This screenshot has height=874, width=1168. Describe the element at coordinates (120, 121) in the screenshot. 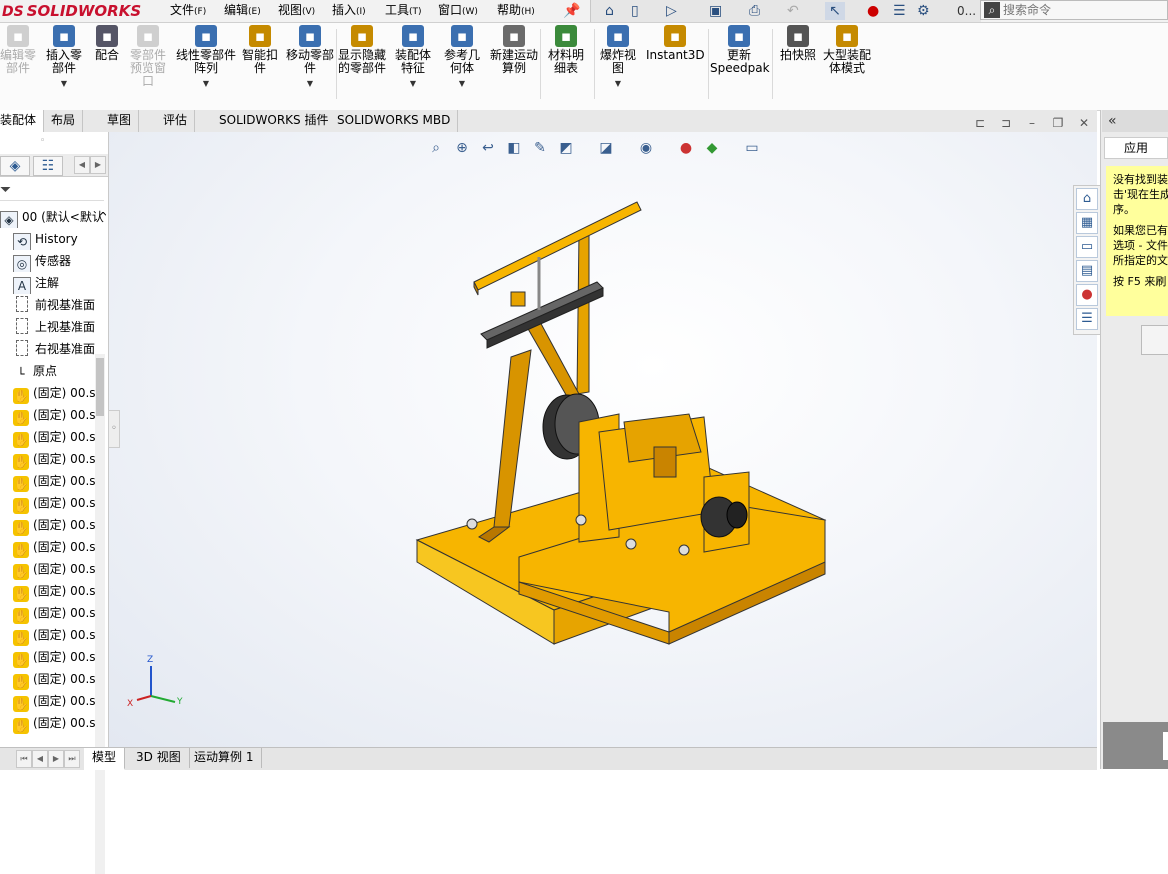

I see `tab-sketch: 草图` at that location.